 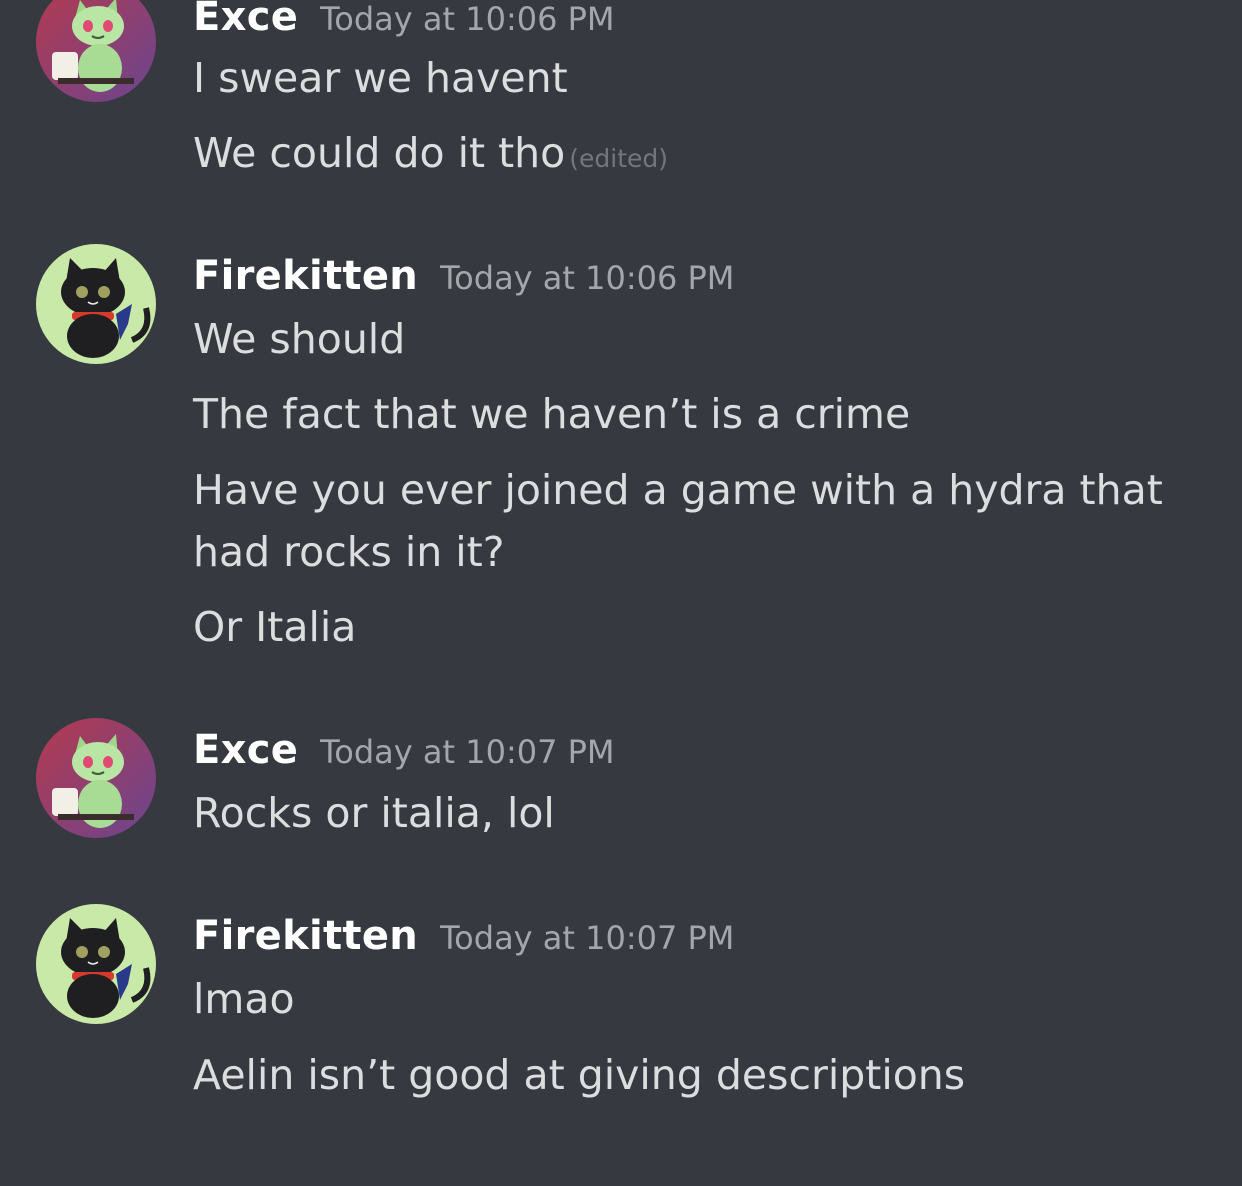 What do you see at coordinates (299, 339) in the screenshot?
I see `message-text: We should` at bounding box center [299, 339].